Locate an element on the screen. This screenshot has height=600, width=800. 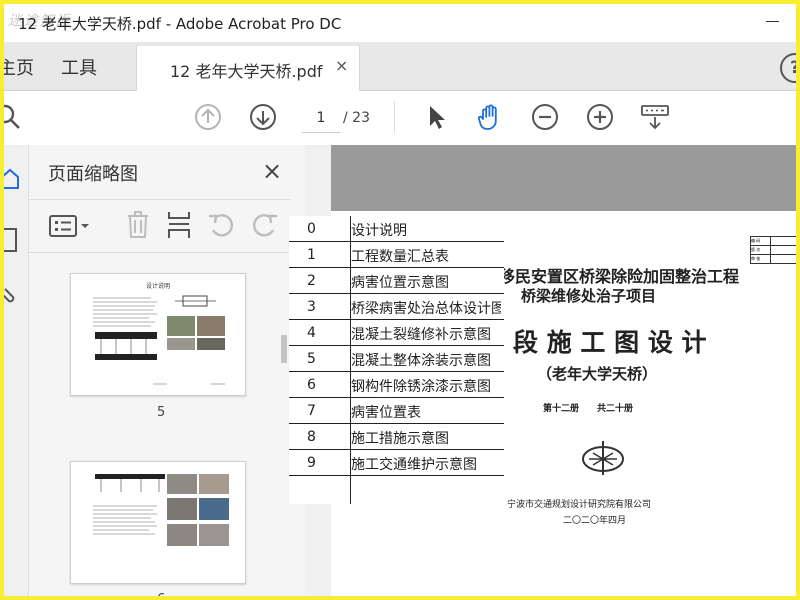
insert-page-icon is located at coordinates (179, 225).